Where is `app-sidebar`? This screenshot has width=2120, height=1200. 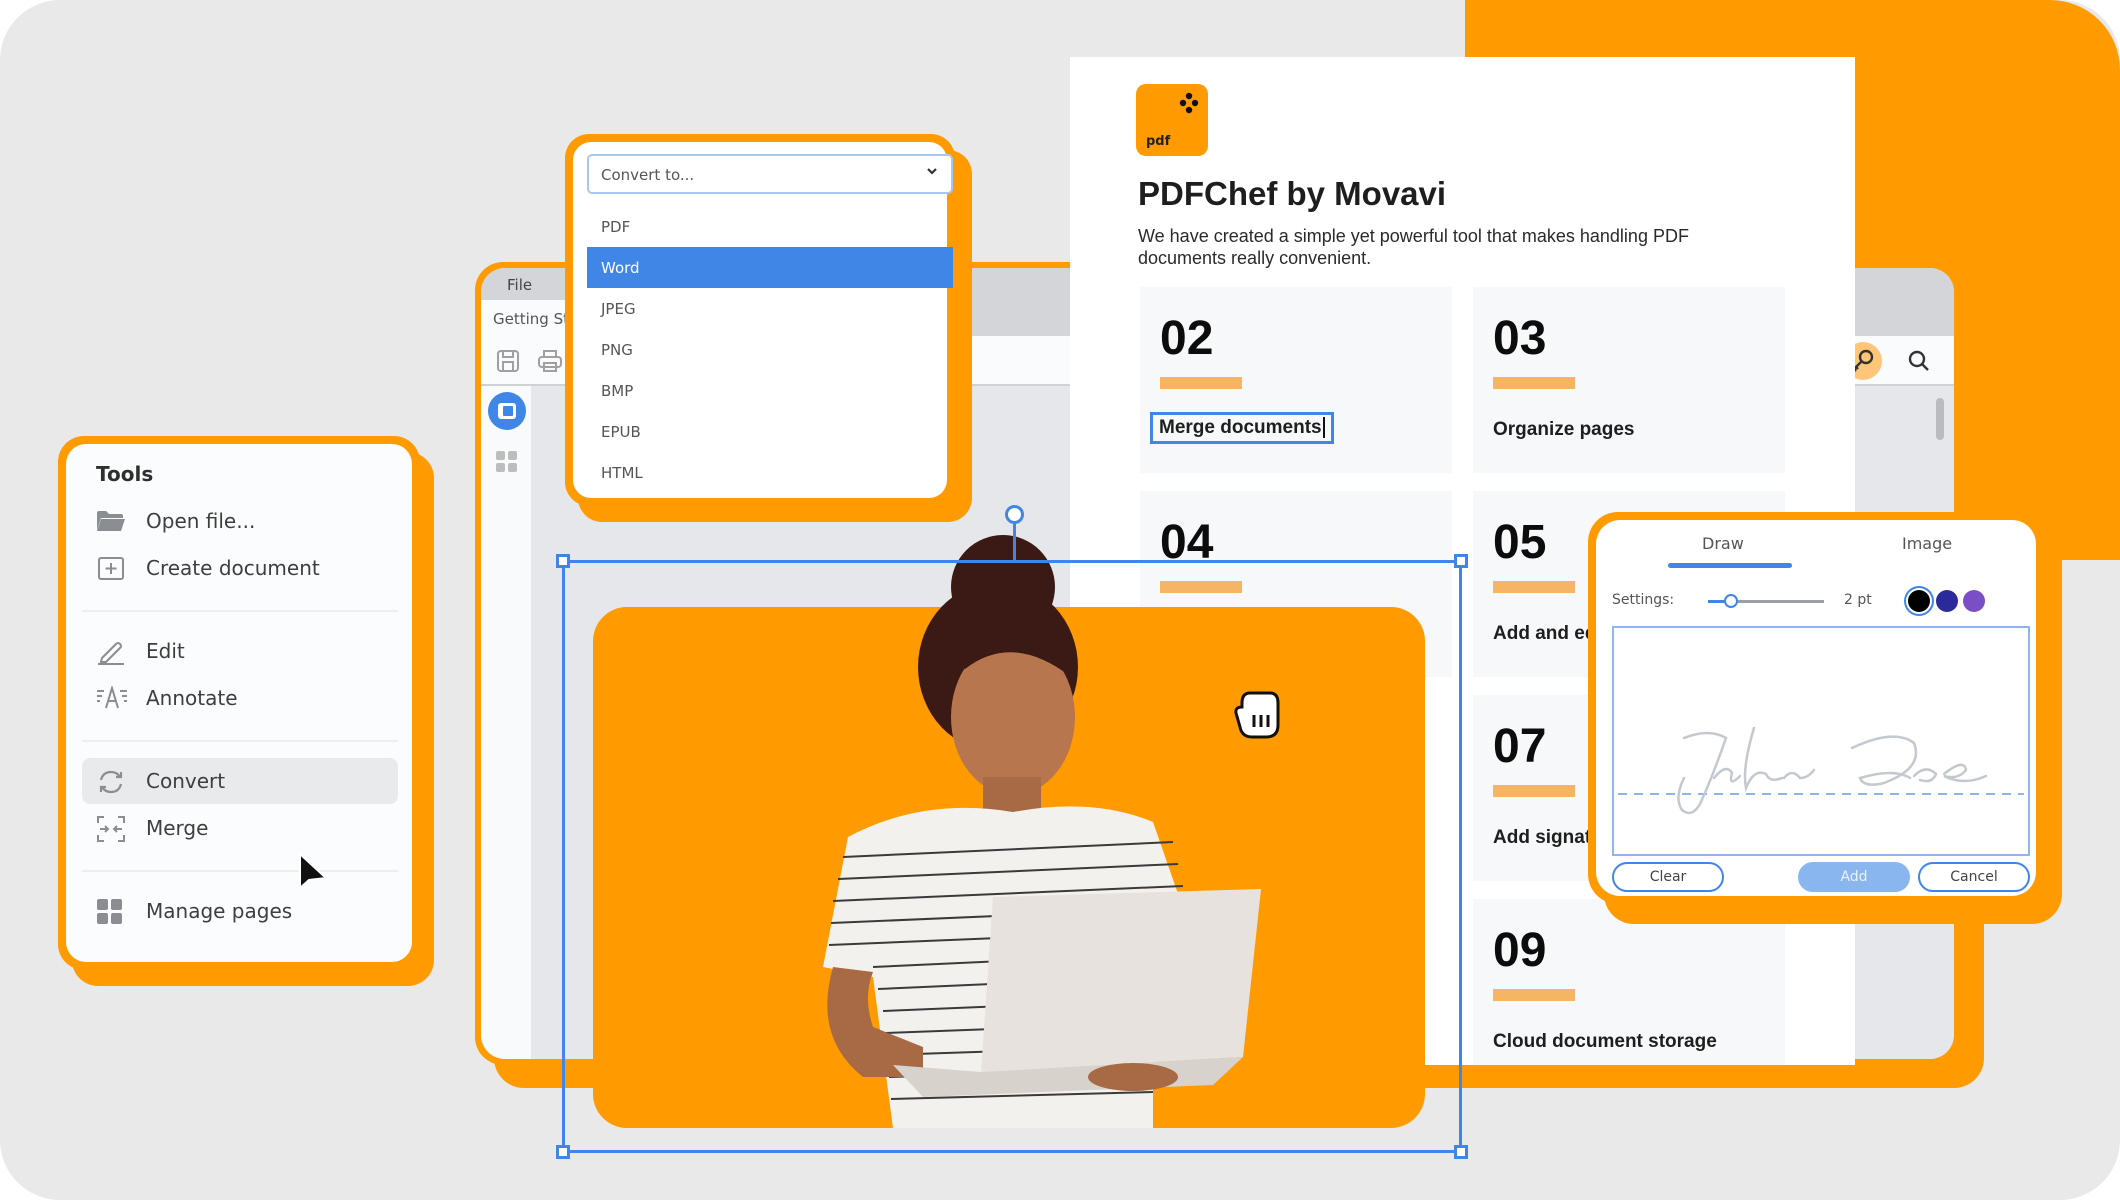
app-sidebar is located at coordinates (507, 722).